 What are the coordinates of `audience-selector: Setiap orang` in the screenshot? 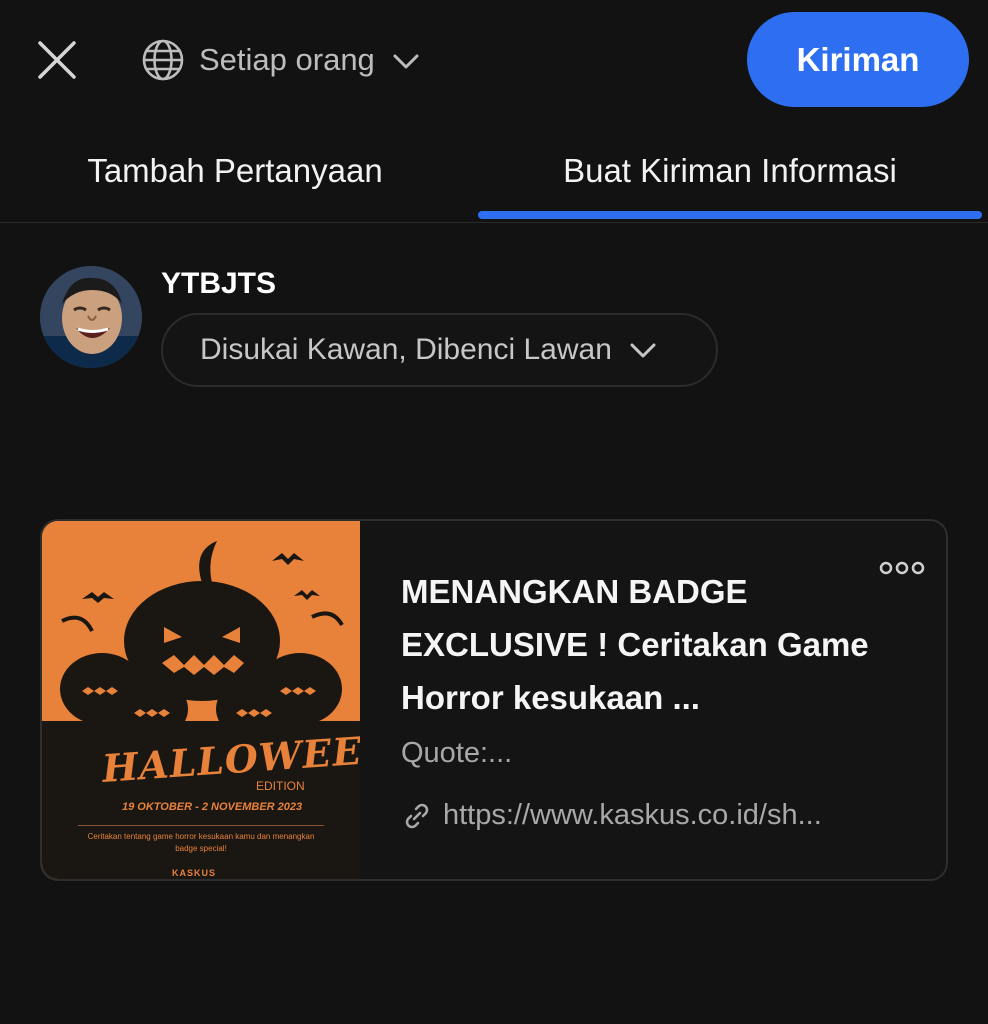 It's located at (281, 60).